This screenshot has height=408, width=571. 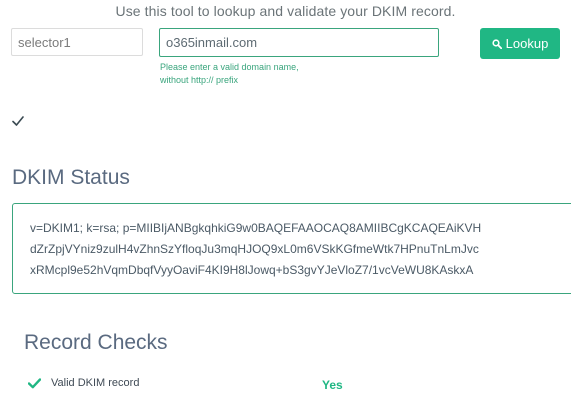 What do you see at coordinates (199, 80) in the screenshot?
I see `domain-hint-line-2: without http:// prefix` at bounding box center [199, 80].